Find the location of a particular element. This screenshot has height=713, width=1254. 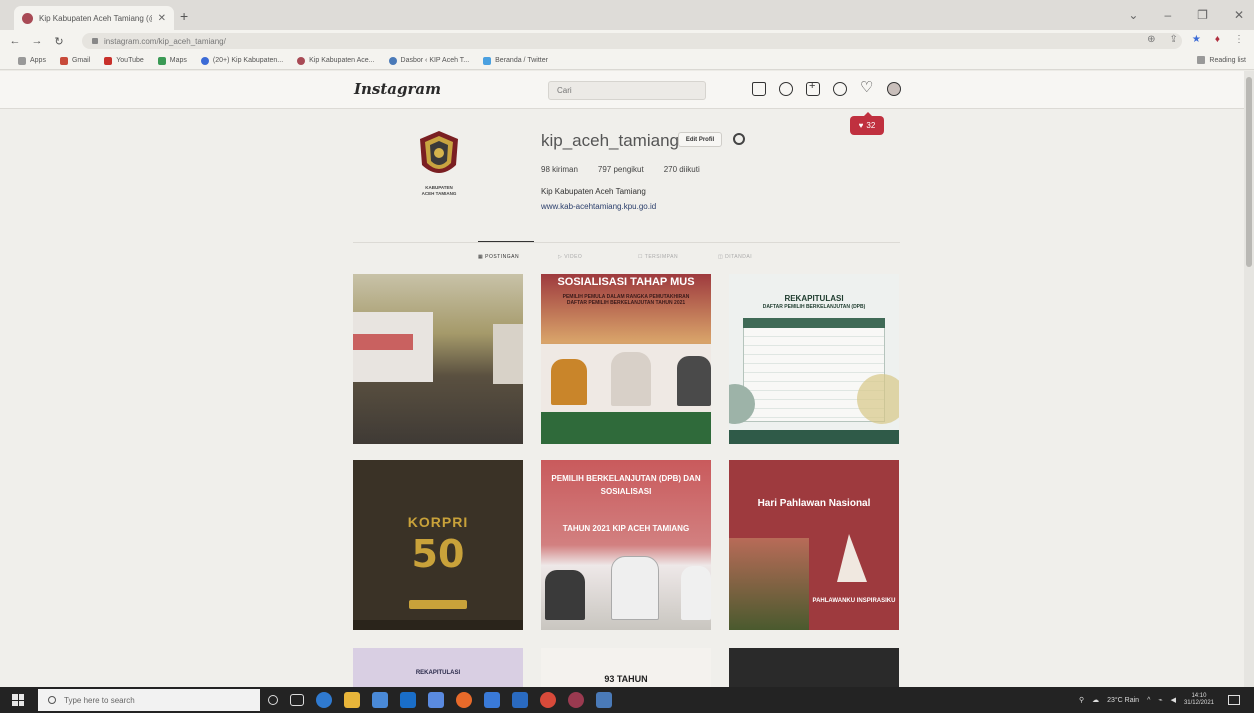

tab-saved: ☐ TERSIMPAN is located at coordinates (678, 257).